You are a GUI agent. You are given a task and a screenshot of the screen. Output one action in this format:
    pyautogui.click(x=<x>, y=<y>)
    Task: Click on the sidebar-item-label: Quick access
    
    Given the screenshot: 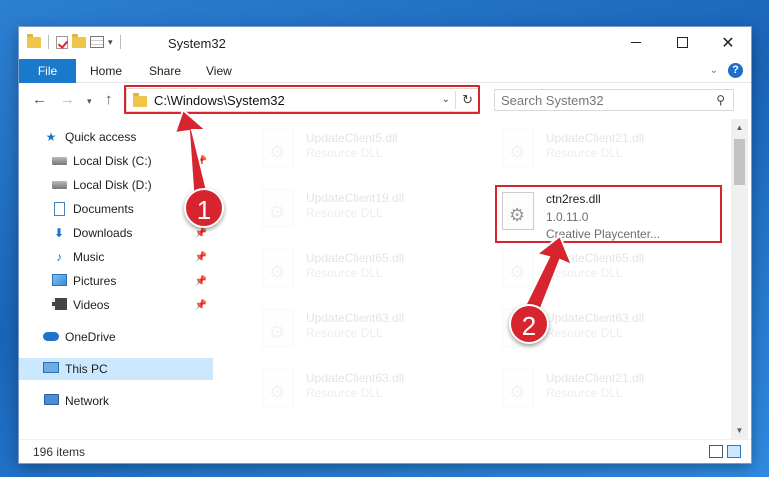 What is the action you would take?
    pyautogui.click(x=101, y=137)
    